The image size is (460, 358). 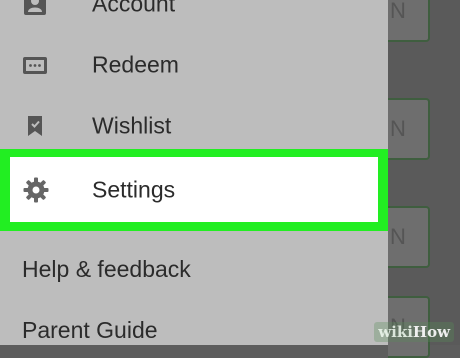 What do you see at coordinates (395, 332) in the screenshot?
I see `watermark-wiki: wiki` at bounding box center [395, 332].